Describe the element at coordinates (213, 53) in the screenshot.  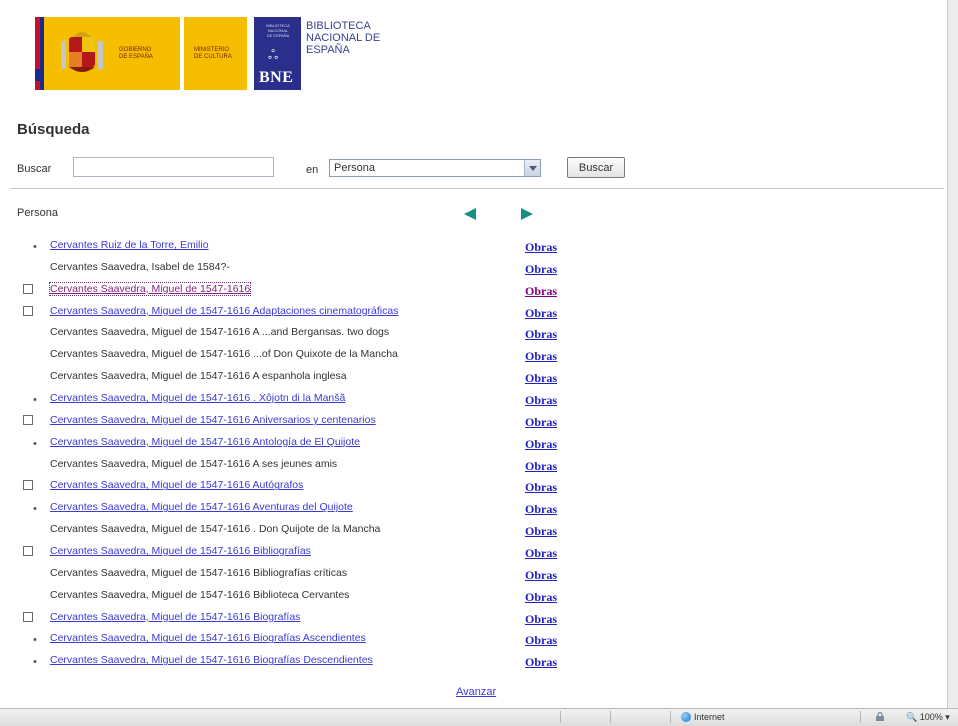
I see `ministerio-text: MINISTERIO DE CULTURA` at that location.